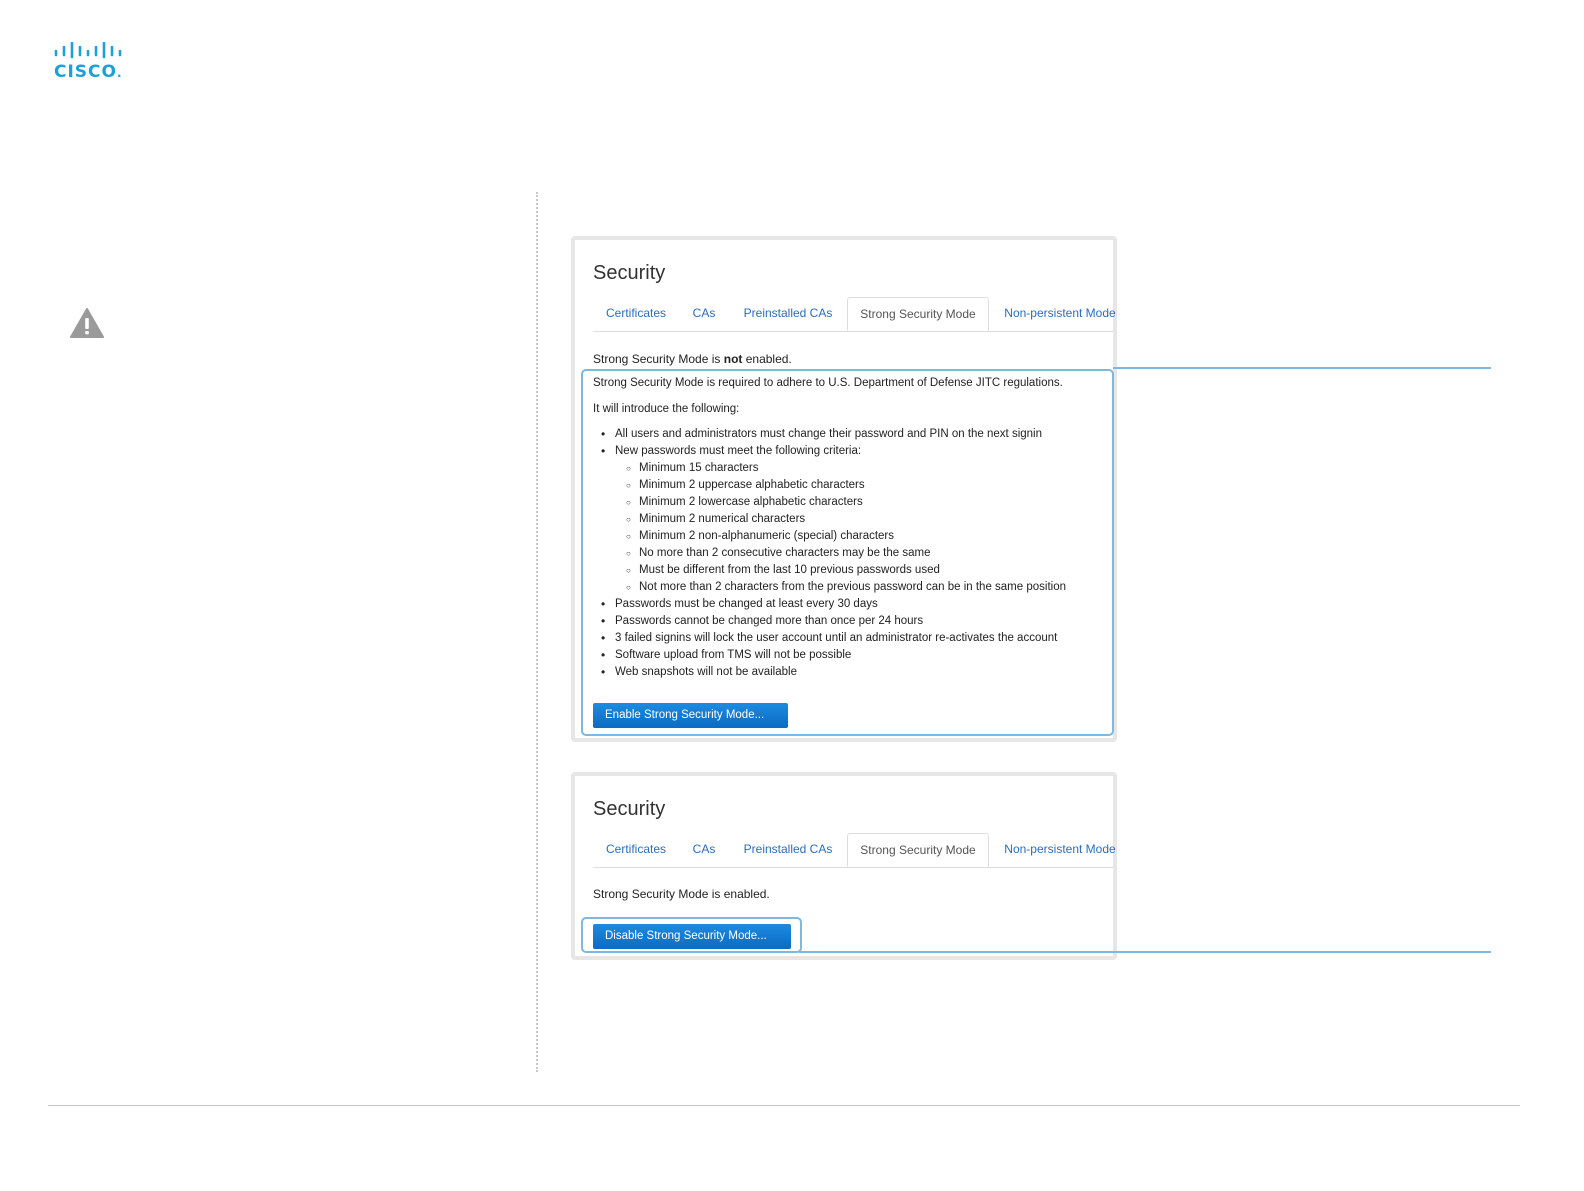 The width and height of the screenshot is (1584, 1191). Describe the element at coordinates (829, 519) in the screenshot. I see `sub-list-item: Minimum 2 numerical characters` at that location.